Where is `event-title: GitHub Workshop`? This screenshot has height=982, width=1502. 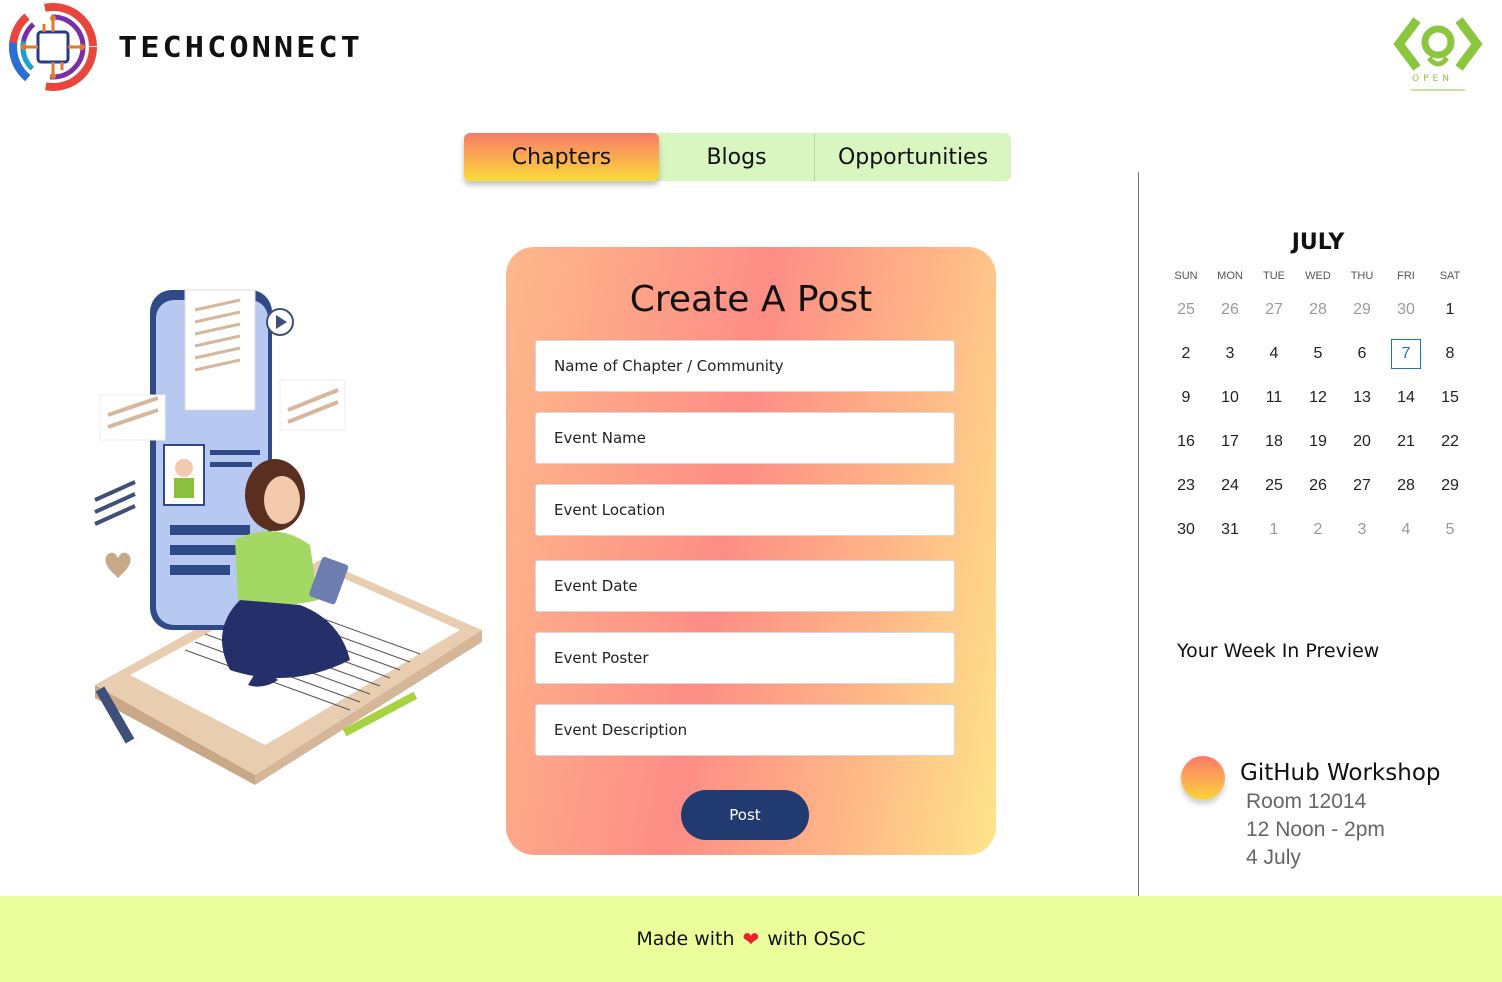
event-title: GitHub Workshop is located at coordinates (1340, 773).